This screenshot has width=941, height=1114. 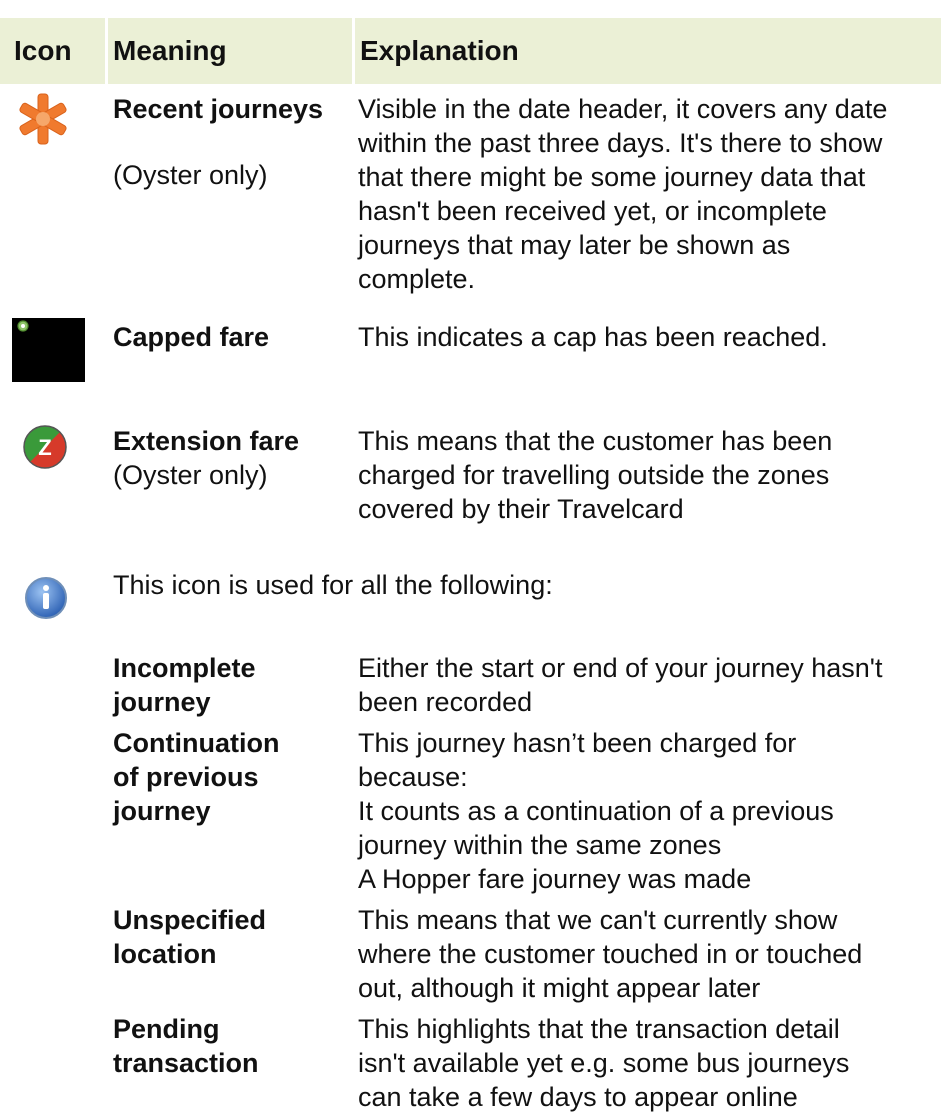 What do you see at coordinates (48, 350) in the screenshot?
I see `capped-fare-icon` at bounding box center [48, 350].